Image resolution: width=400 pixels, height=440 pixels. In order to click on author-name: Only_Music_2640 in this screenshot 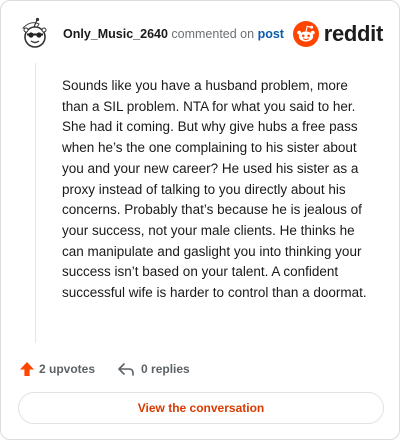, I will do `click(115, 34)`.